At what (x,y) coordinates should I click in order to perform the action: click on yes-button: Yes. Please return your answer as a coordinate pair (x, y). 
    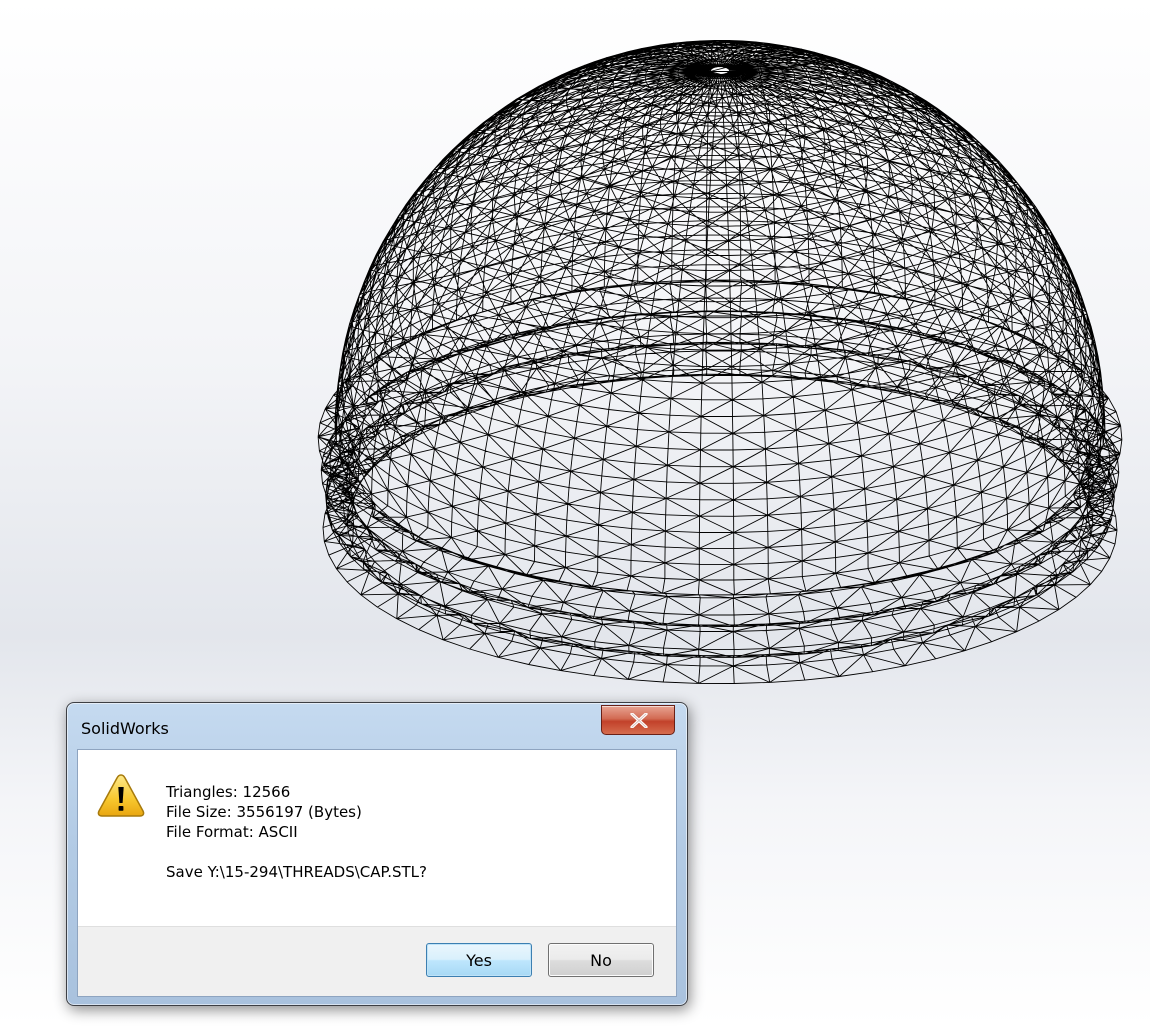
    Looking at the image, I should click on (479, 960).